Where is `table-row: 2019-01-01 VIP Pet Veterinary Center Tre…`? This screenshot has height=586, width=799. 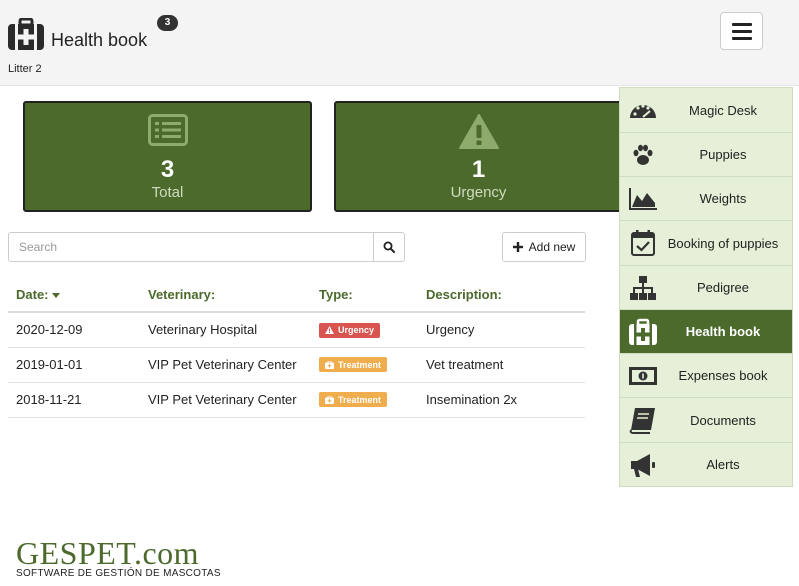
table-row: 2019-01-01 VIP Pet Veterinary Center Tre… is located at coordinates (296, 365).